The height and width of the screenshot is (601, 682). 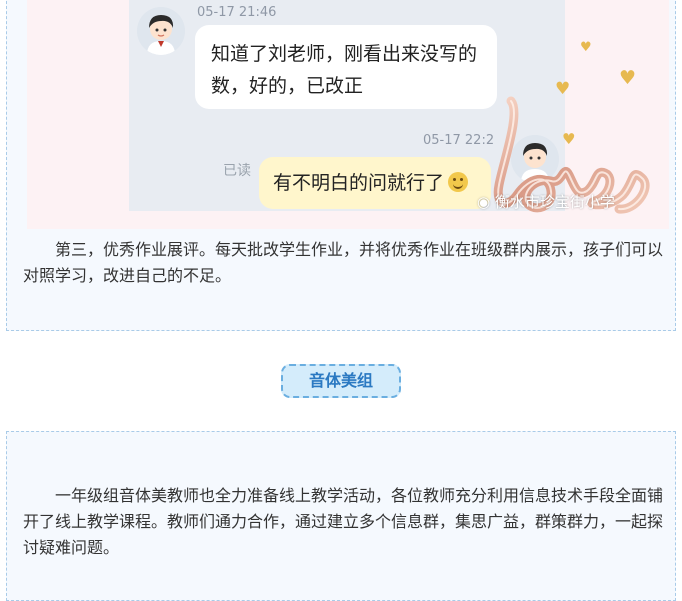 I want to click on outgoing-message-bubble: 有不明白的问就行了, so click(x=375, y=183).